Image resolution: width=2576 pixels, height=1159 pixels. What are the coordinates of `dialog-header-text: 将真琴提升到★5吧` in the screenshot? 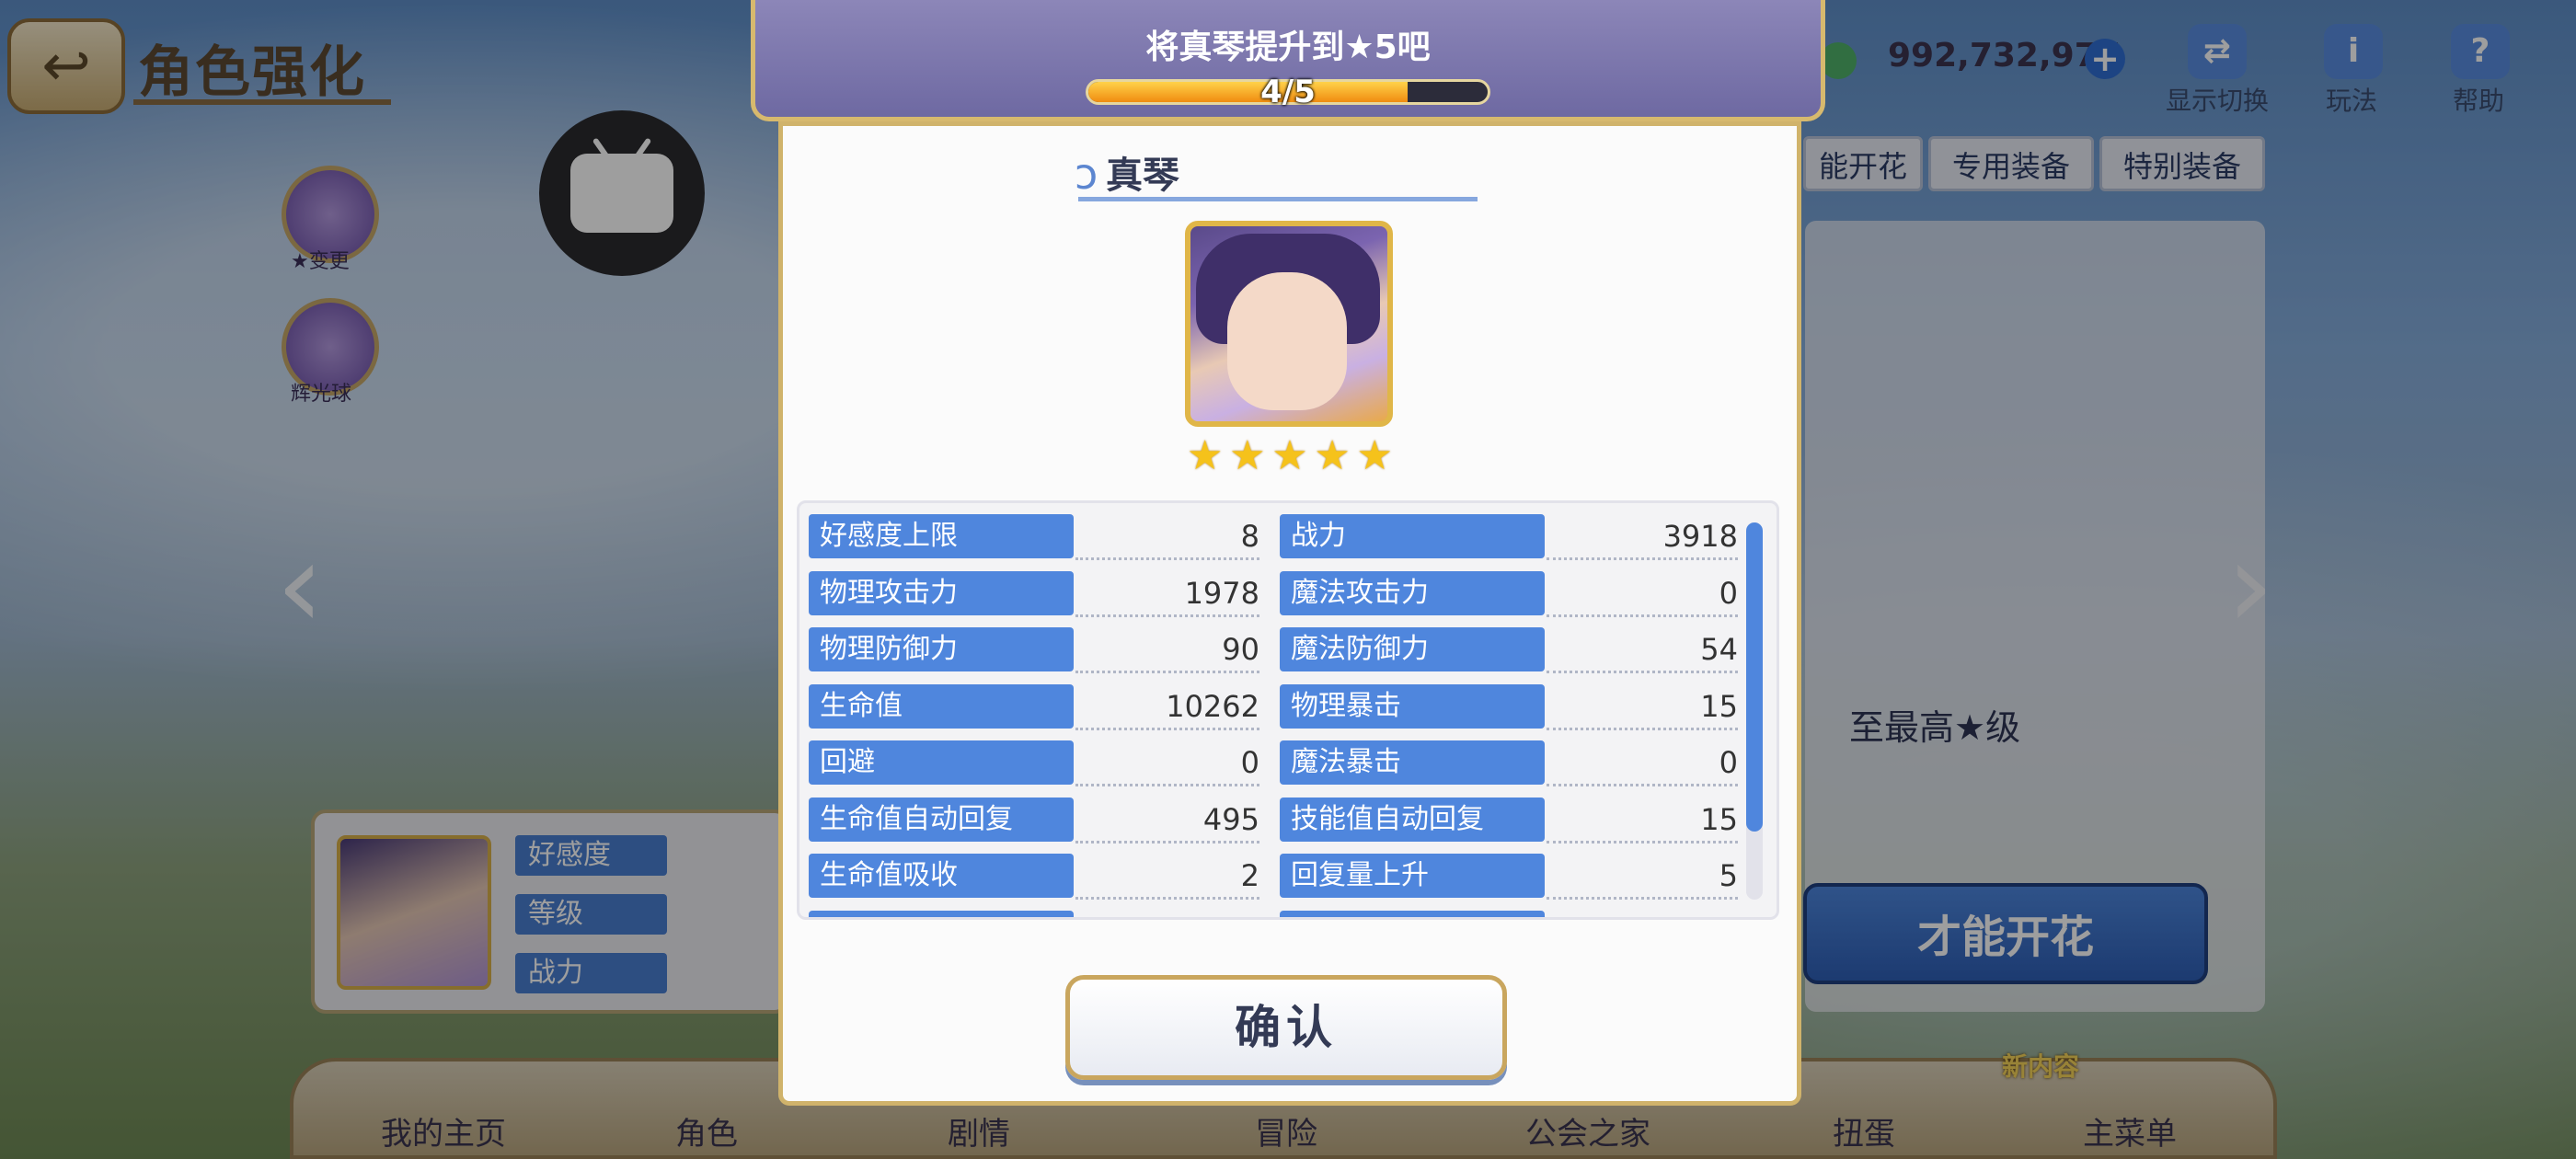 It's located at (1288, 47).